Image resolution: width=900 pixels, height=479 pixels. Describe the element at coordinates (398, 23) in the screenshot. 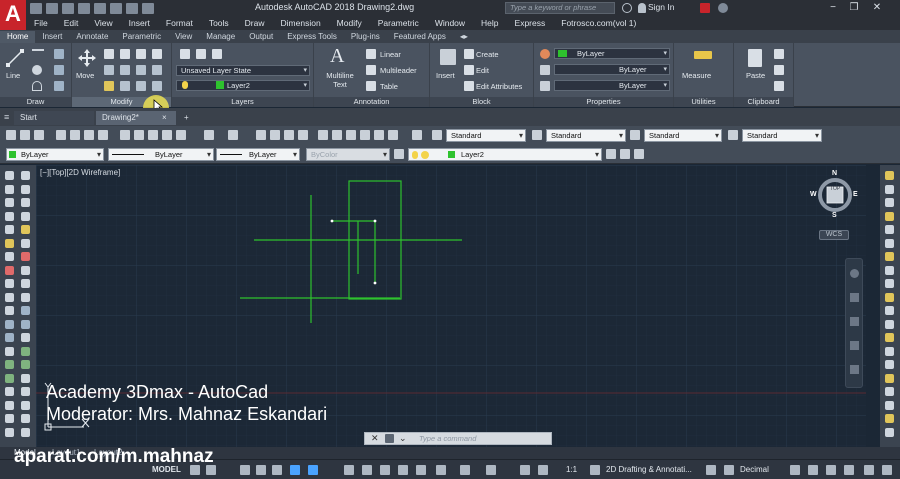

I see `menu-parametric: Parametric` at that location.